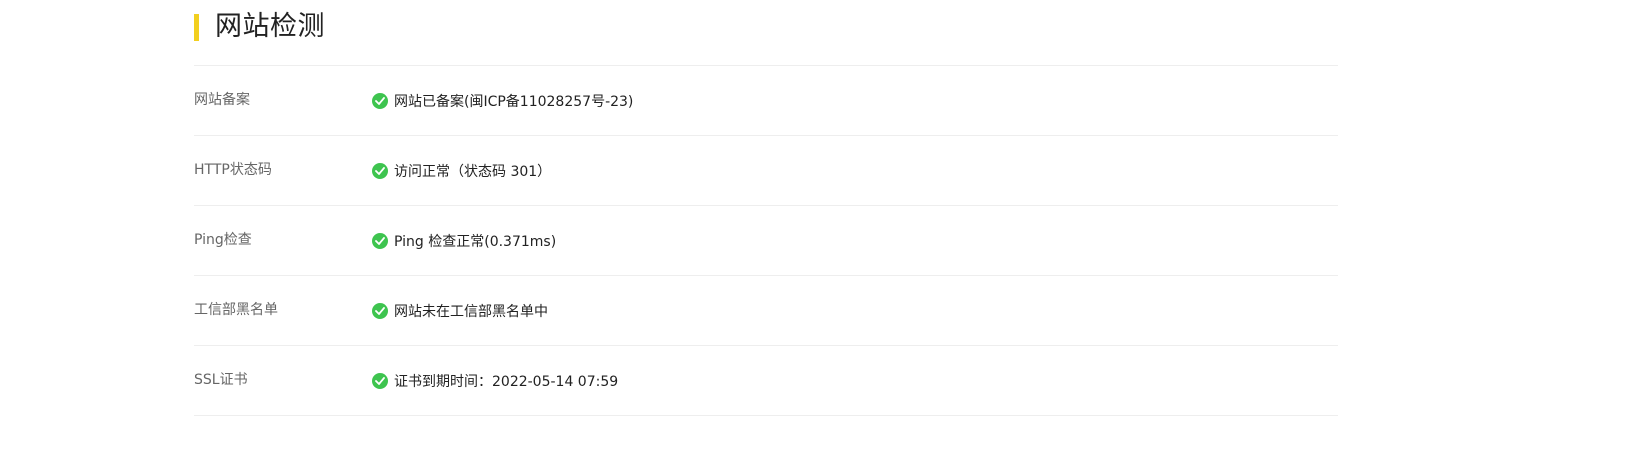 The width and height of the screenshot is (1646, 466). What do you see at coordinates (475, 241) in the screenshot?
I see `row-value-text: Ping 检查正常(0.371ms)` at bounding box center [475, 241].